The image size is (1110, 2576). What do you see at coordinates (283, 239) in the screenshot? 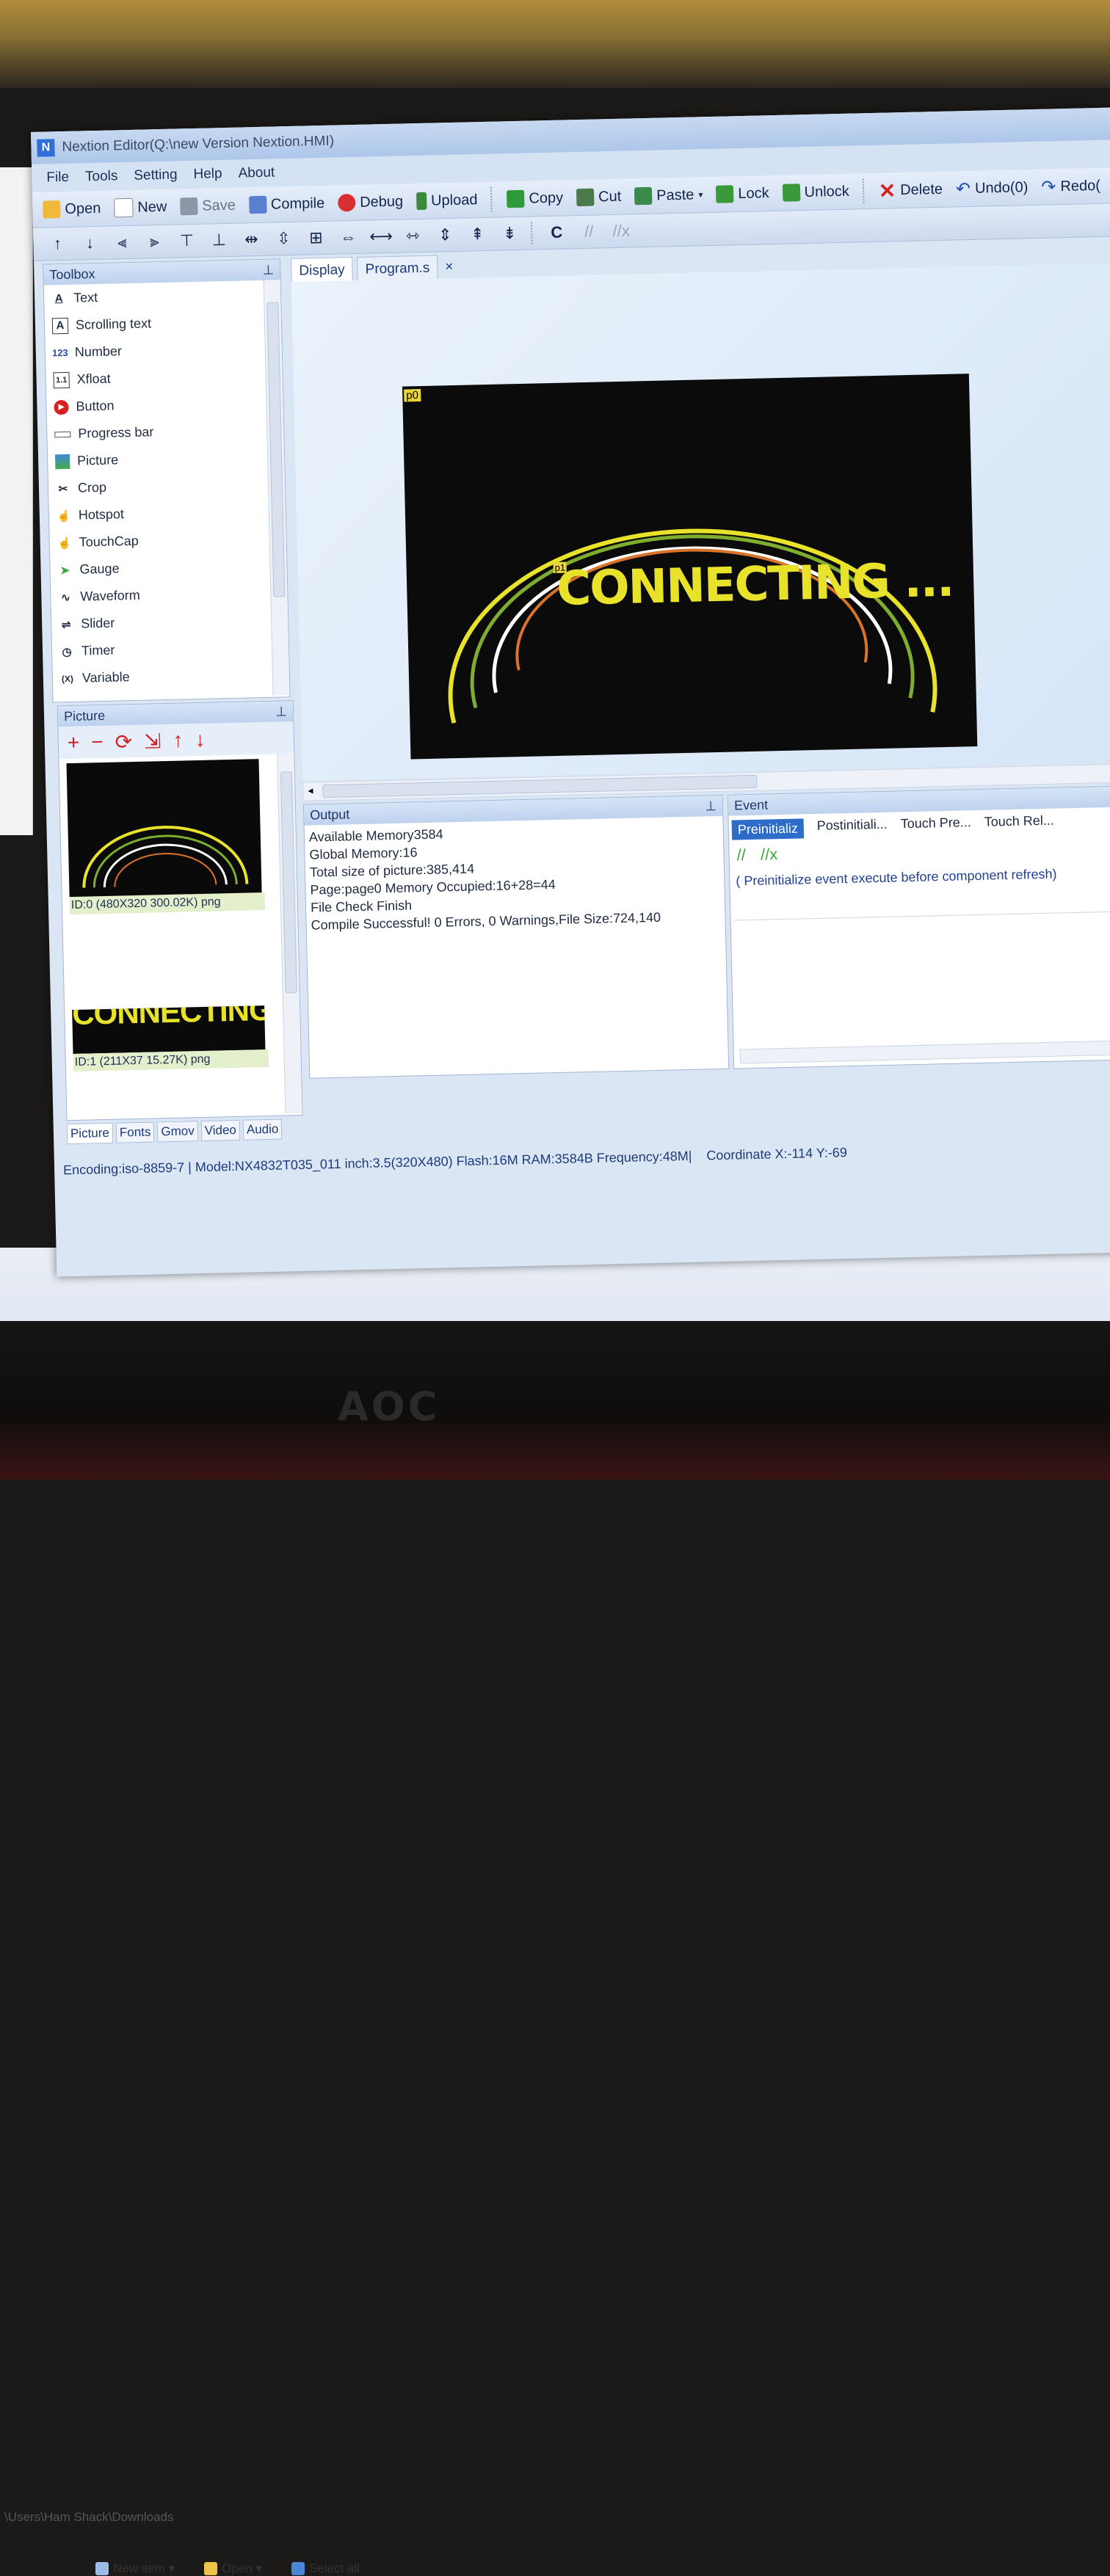
I see `center-vertical-icon: ⇳` at bounding box center [283, 239].